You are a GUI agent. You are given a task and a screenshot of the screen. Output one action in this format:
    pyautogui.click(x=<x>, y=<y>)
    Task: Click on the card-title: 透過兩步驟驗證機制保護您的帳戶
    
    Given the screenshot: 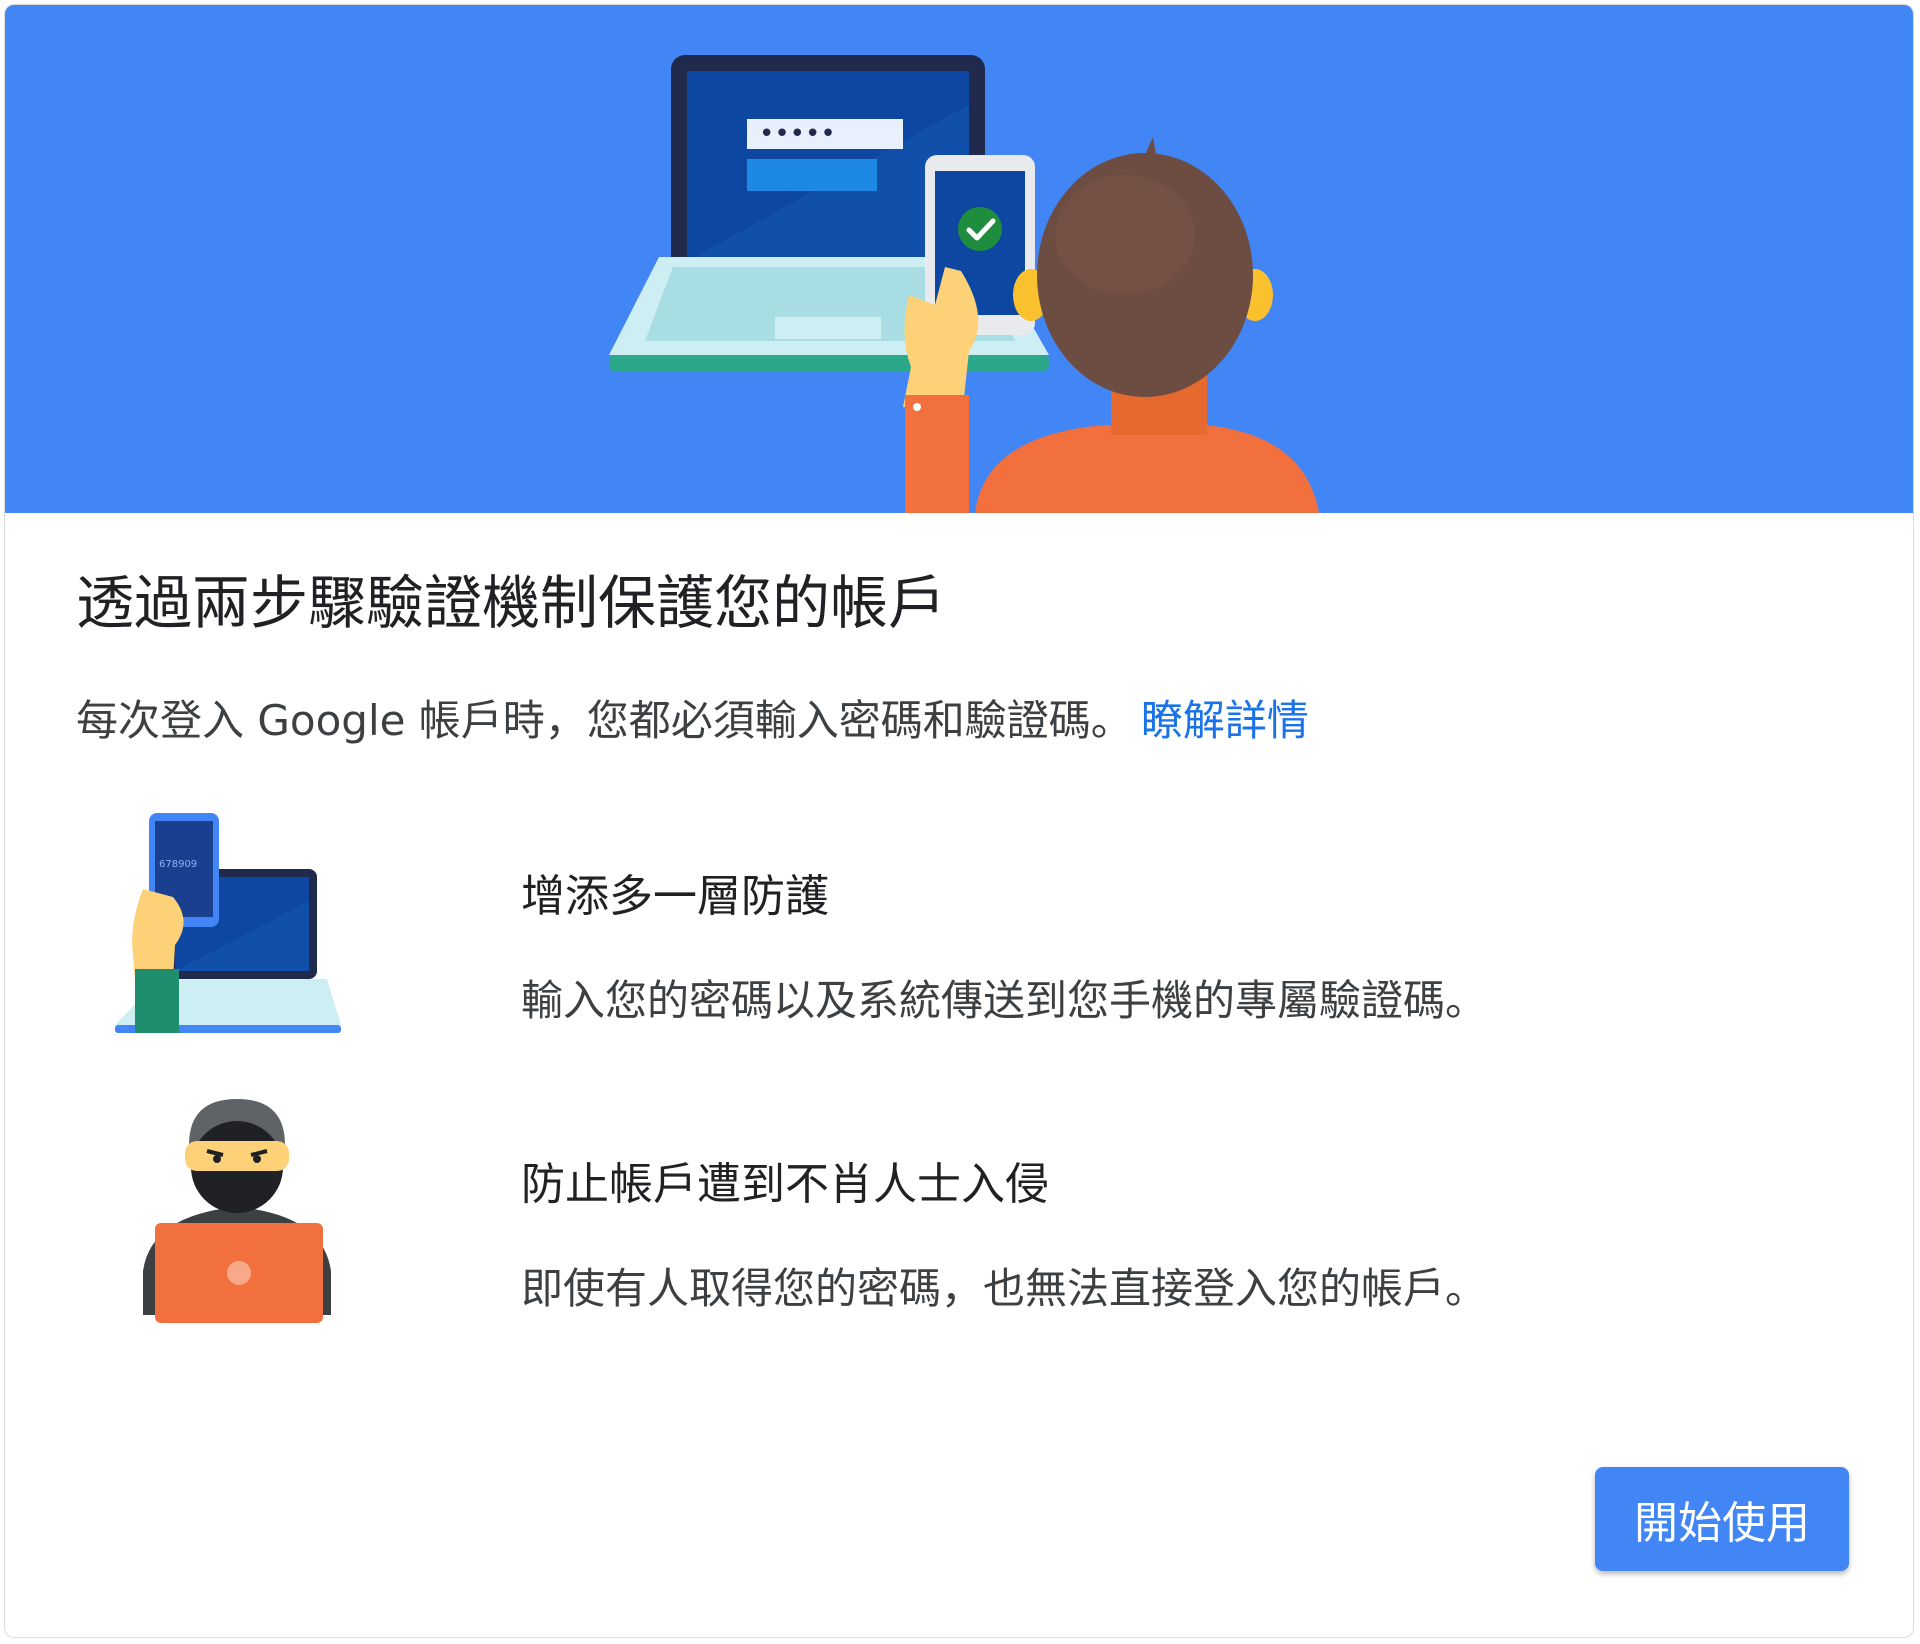 What is the action you would take?
    pyautogui.click(x=511, y=603)
    